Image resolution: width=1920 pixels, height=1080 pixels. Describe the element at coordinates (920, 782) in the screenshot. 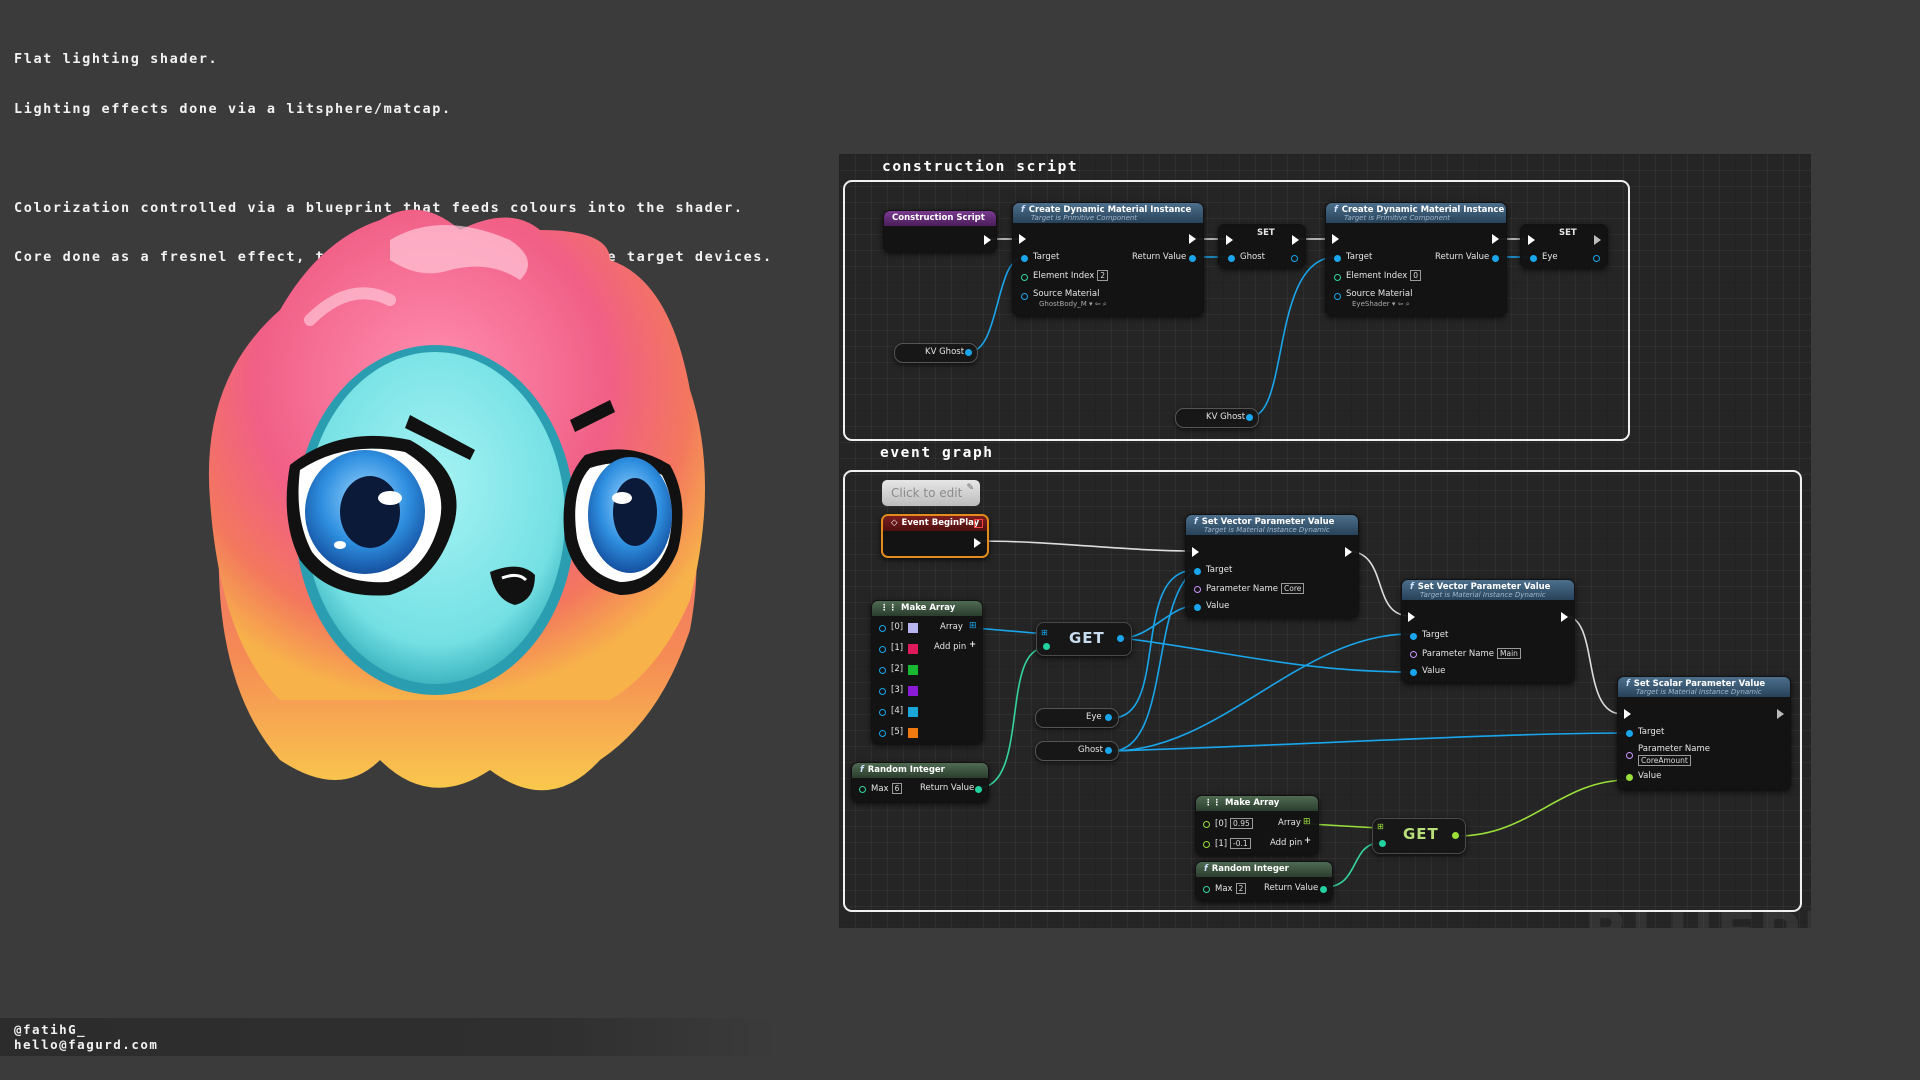

I see `random-integer-node: f Random Integer Max 6 Return Value` at that location.